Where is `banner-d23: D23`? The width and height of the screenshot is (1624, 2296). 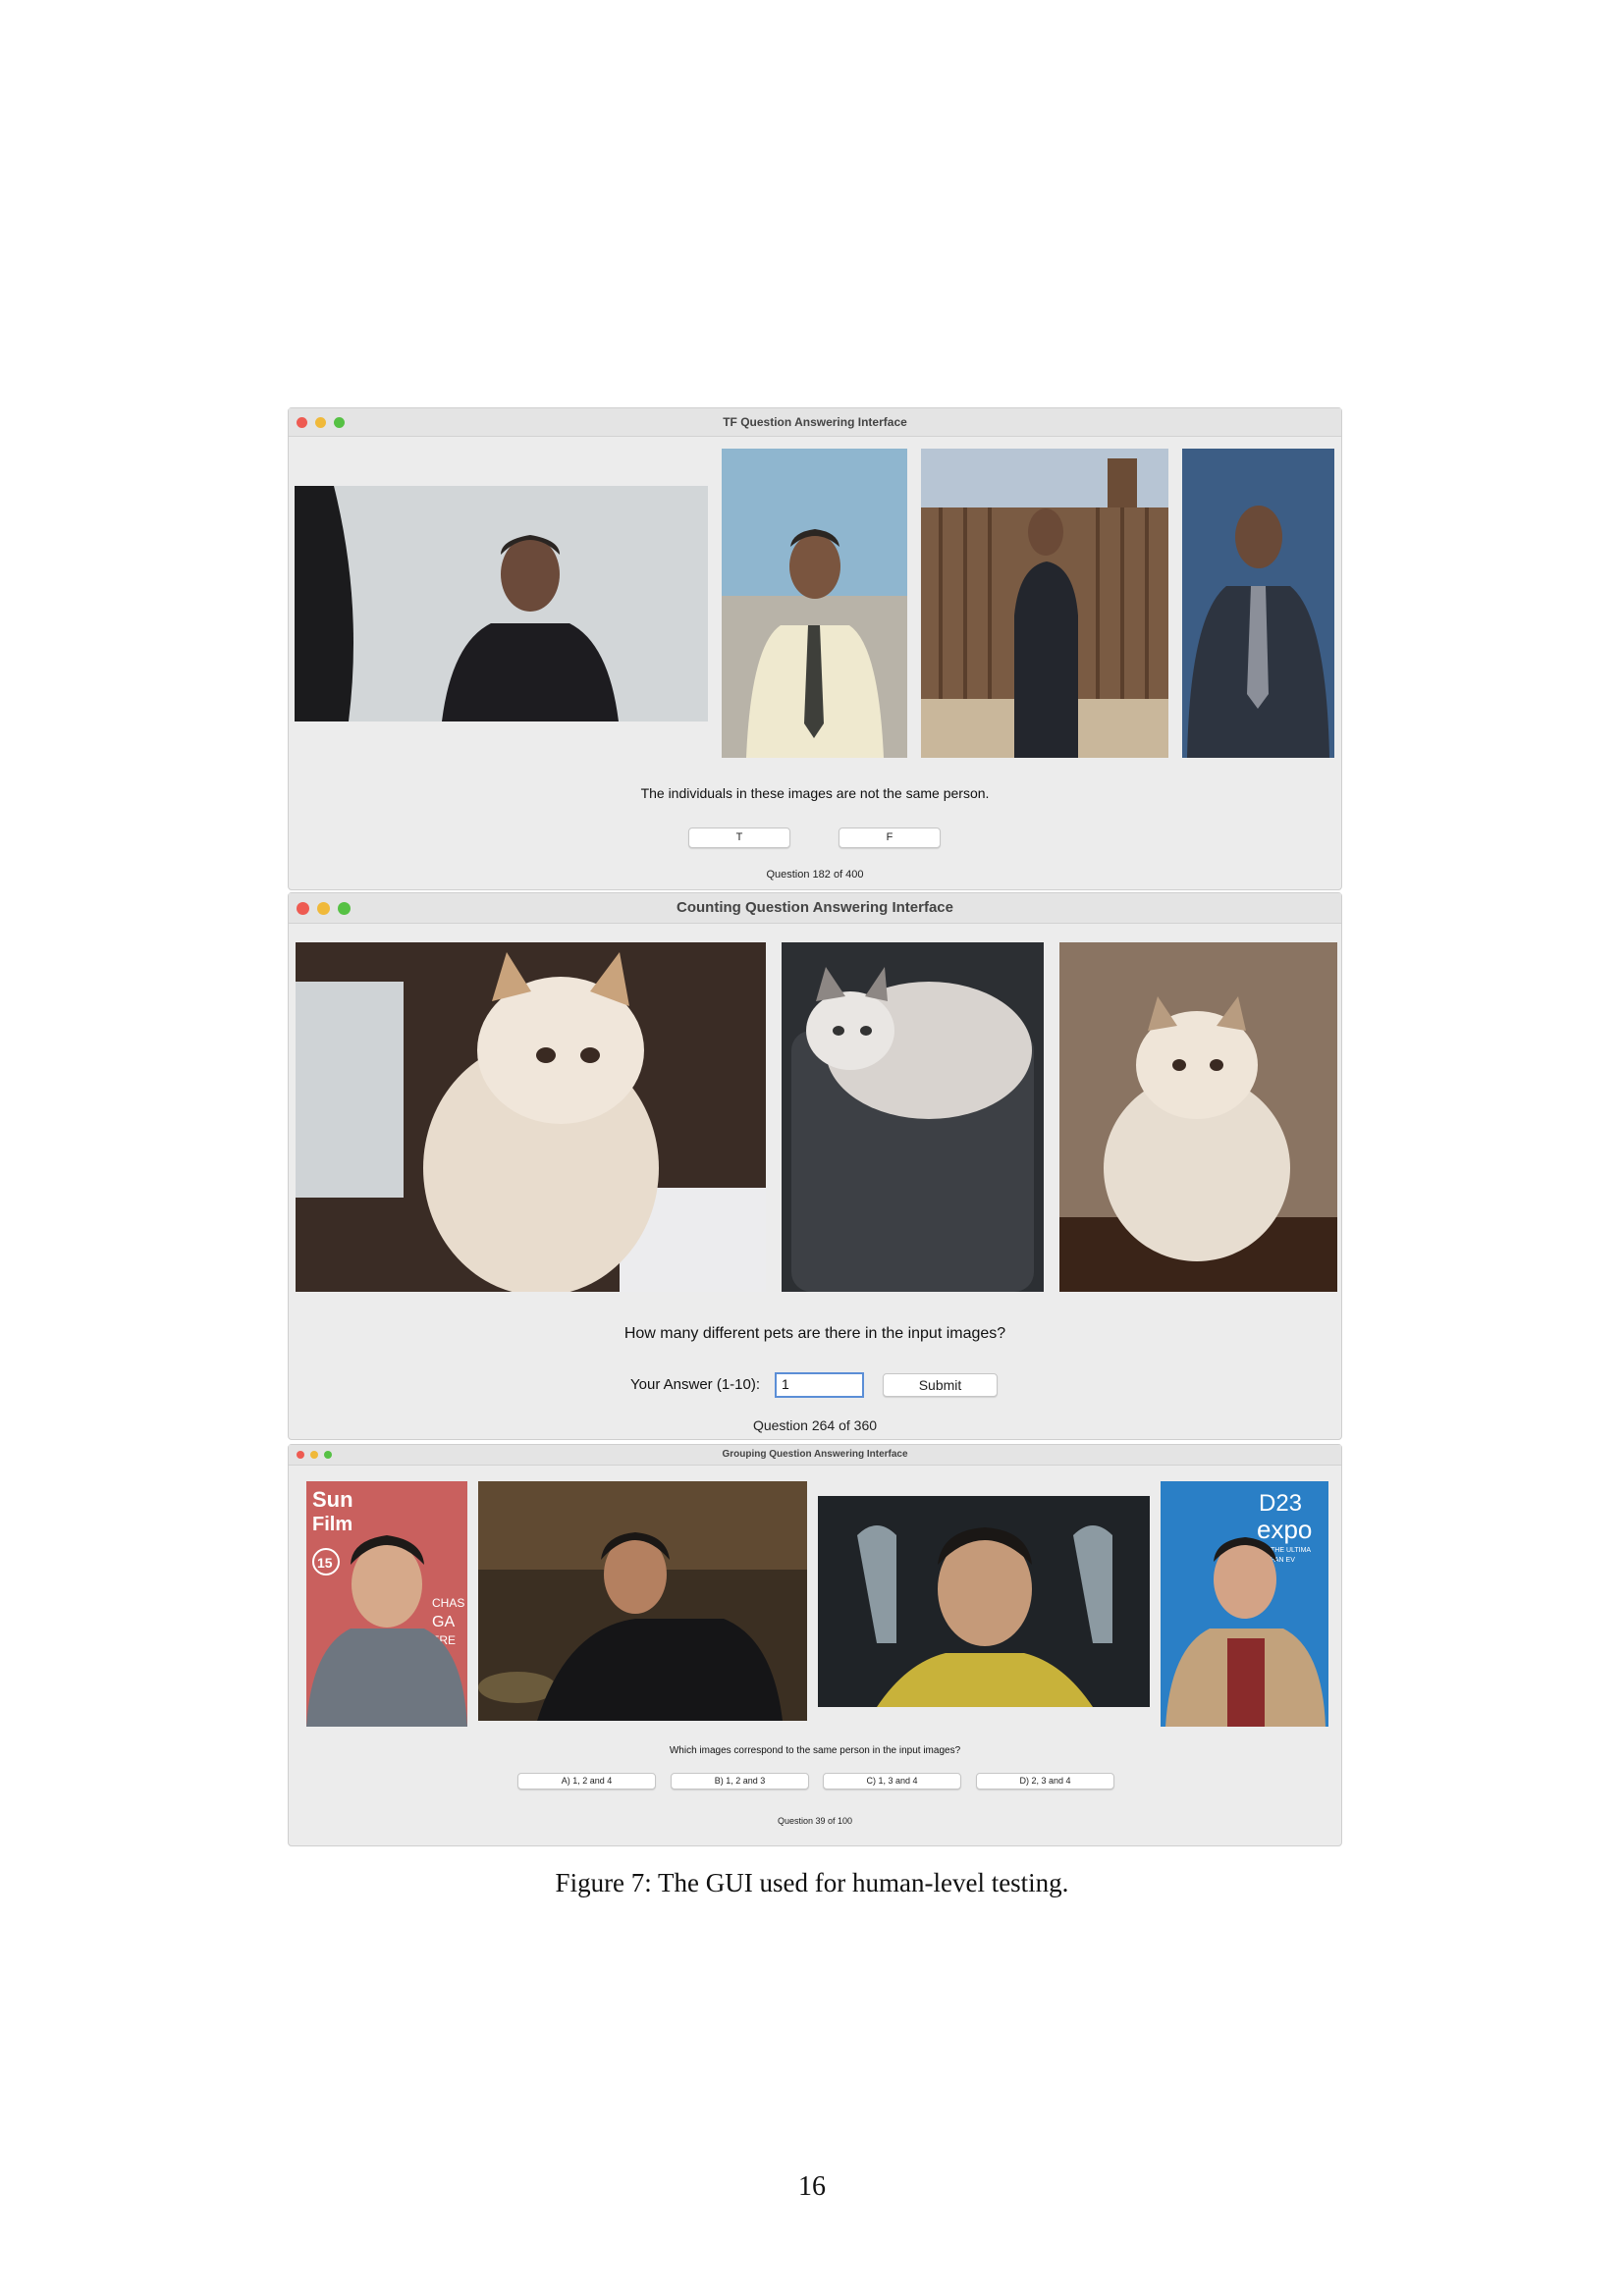
banner-d23: D23 is located at coordinates (1280, 1503).